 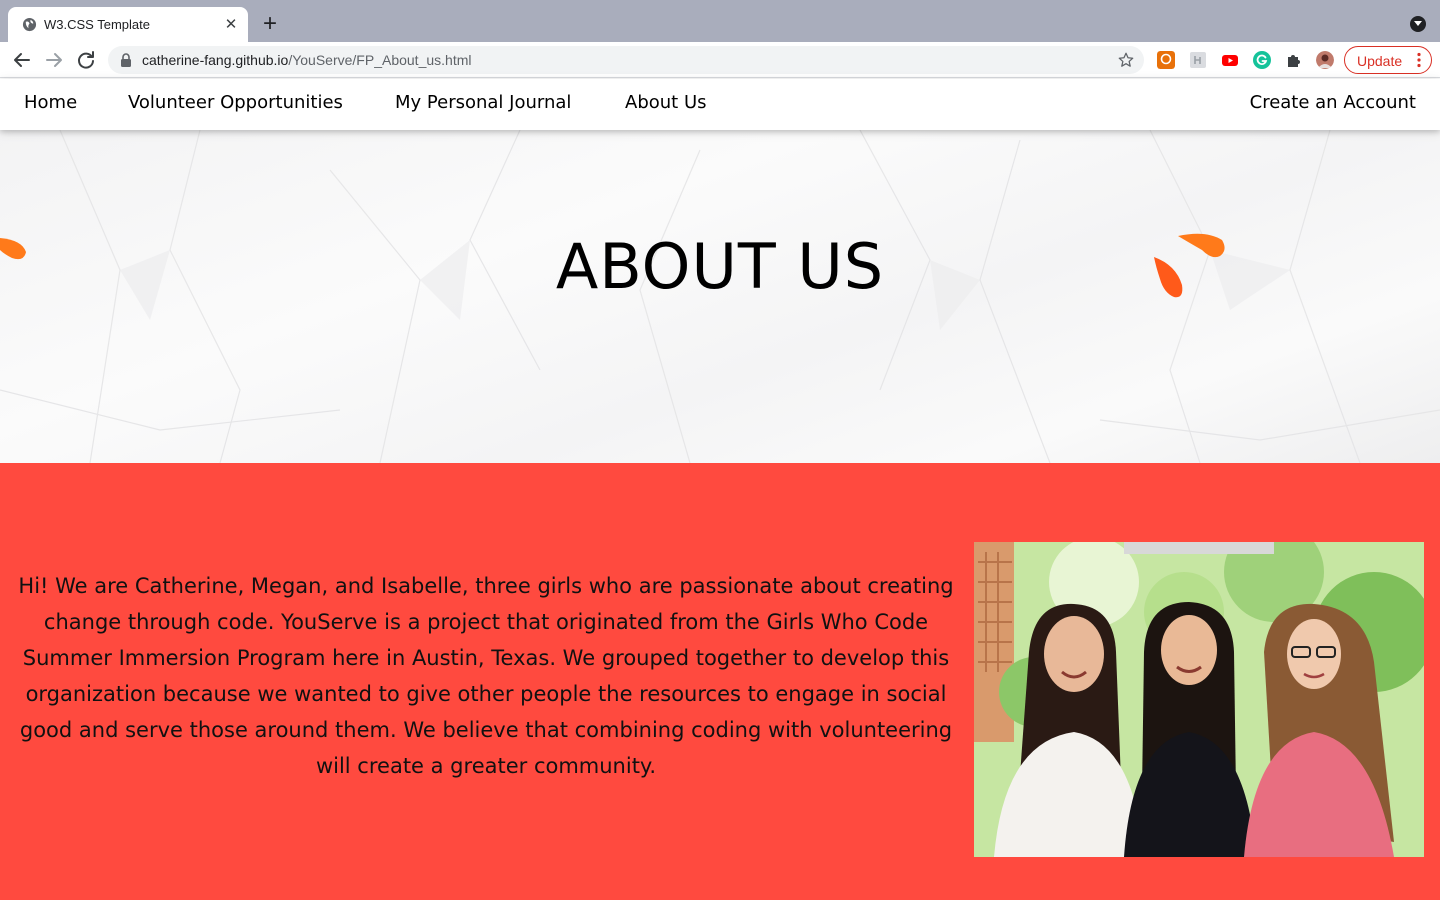 What do you see at coordinates (1262, 60) in the screenshot?
I see `grammarly-icon` at bounding box center [1262, 60].